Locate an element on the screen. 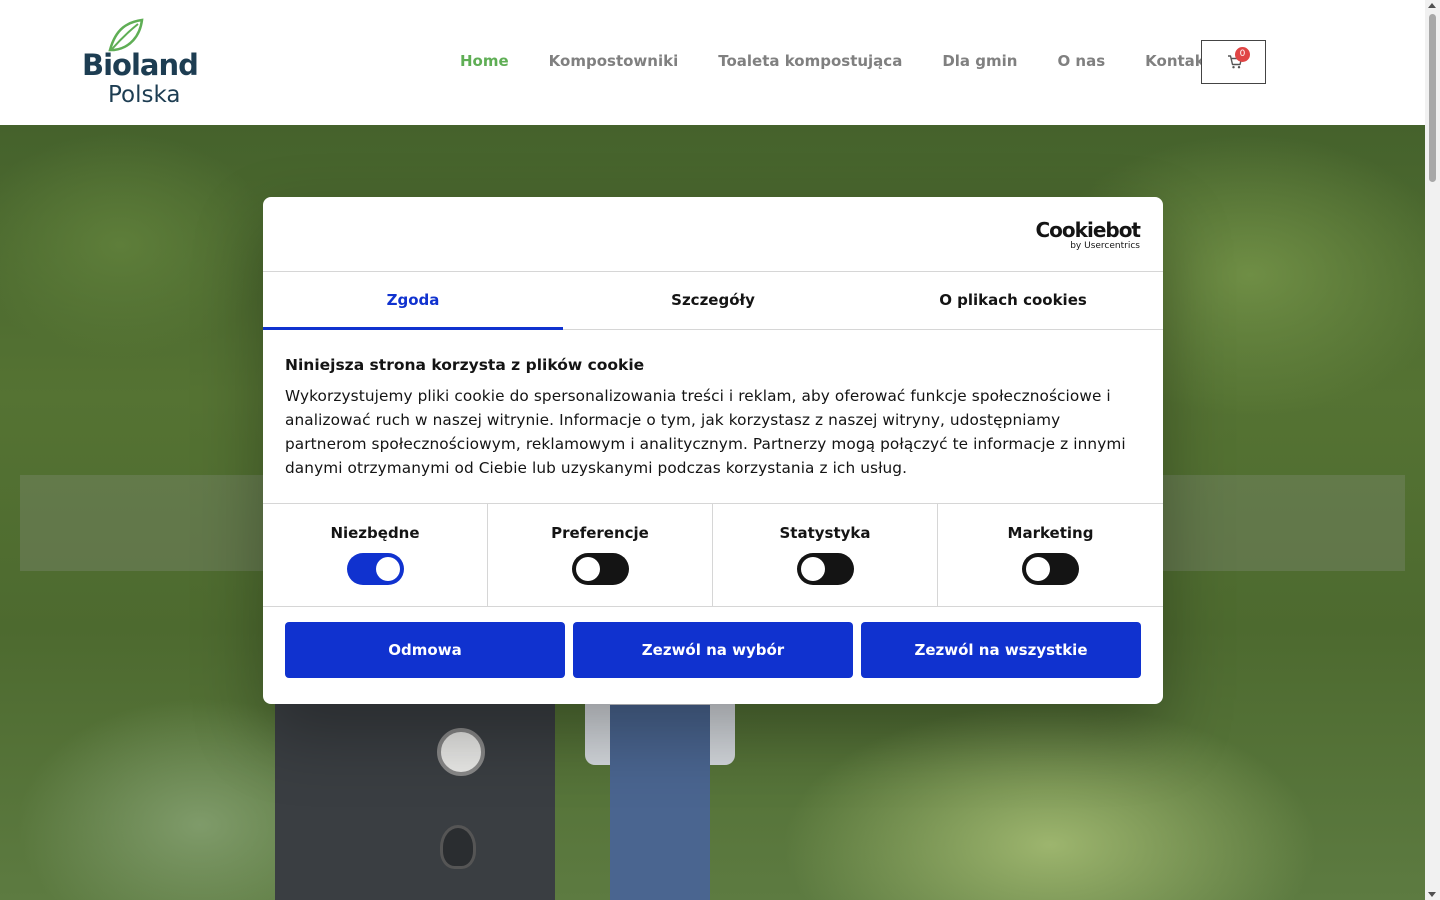 The width and height of the screenshot is (1440, 900). nav-o-nas: O nas is located at coordinates (1081, 61).